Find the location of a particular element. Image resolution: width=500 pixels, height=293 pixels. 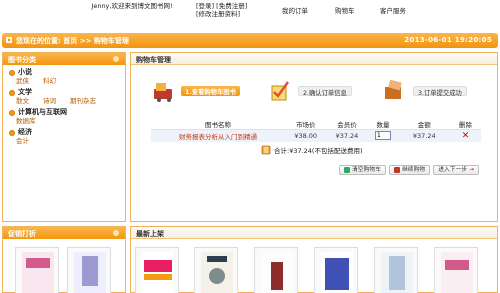

category-title-text: 图书分类 is located at coordinates (22, 60).